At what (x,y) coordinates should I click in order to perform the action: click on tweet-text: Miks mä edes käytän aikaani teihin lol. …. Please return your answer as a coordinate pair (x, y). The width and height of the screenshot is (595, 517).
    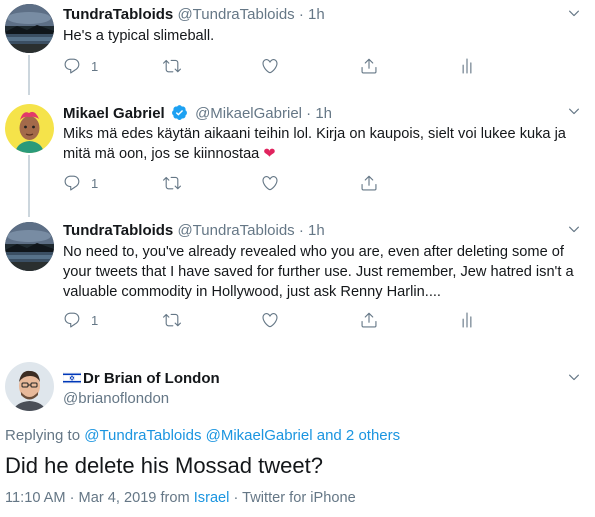
    Looking at the image, I should click on (323, 144).